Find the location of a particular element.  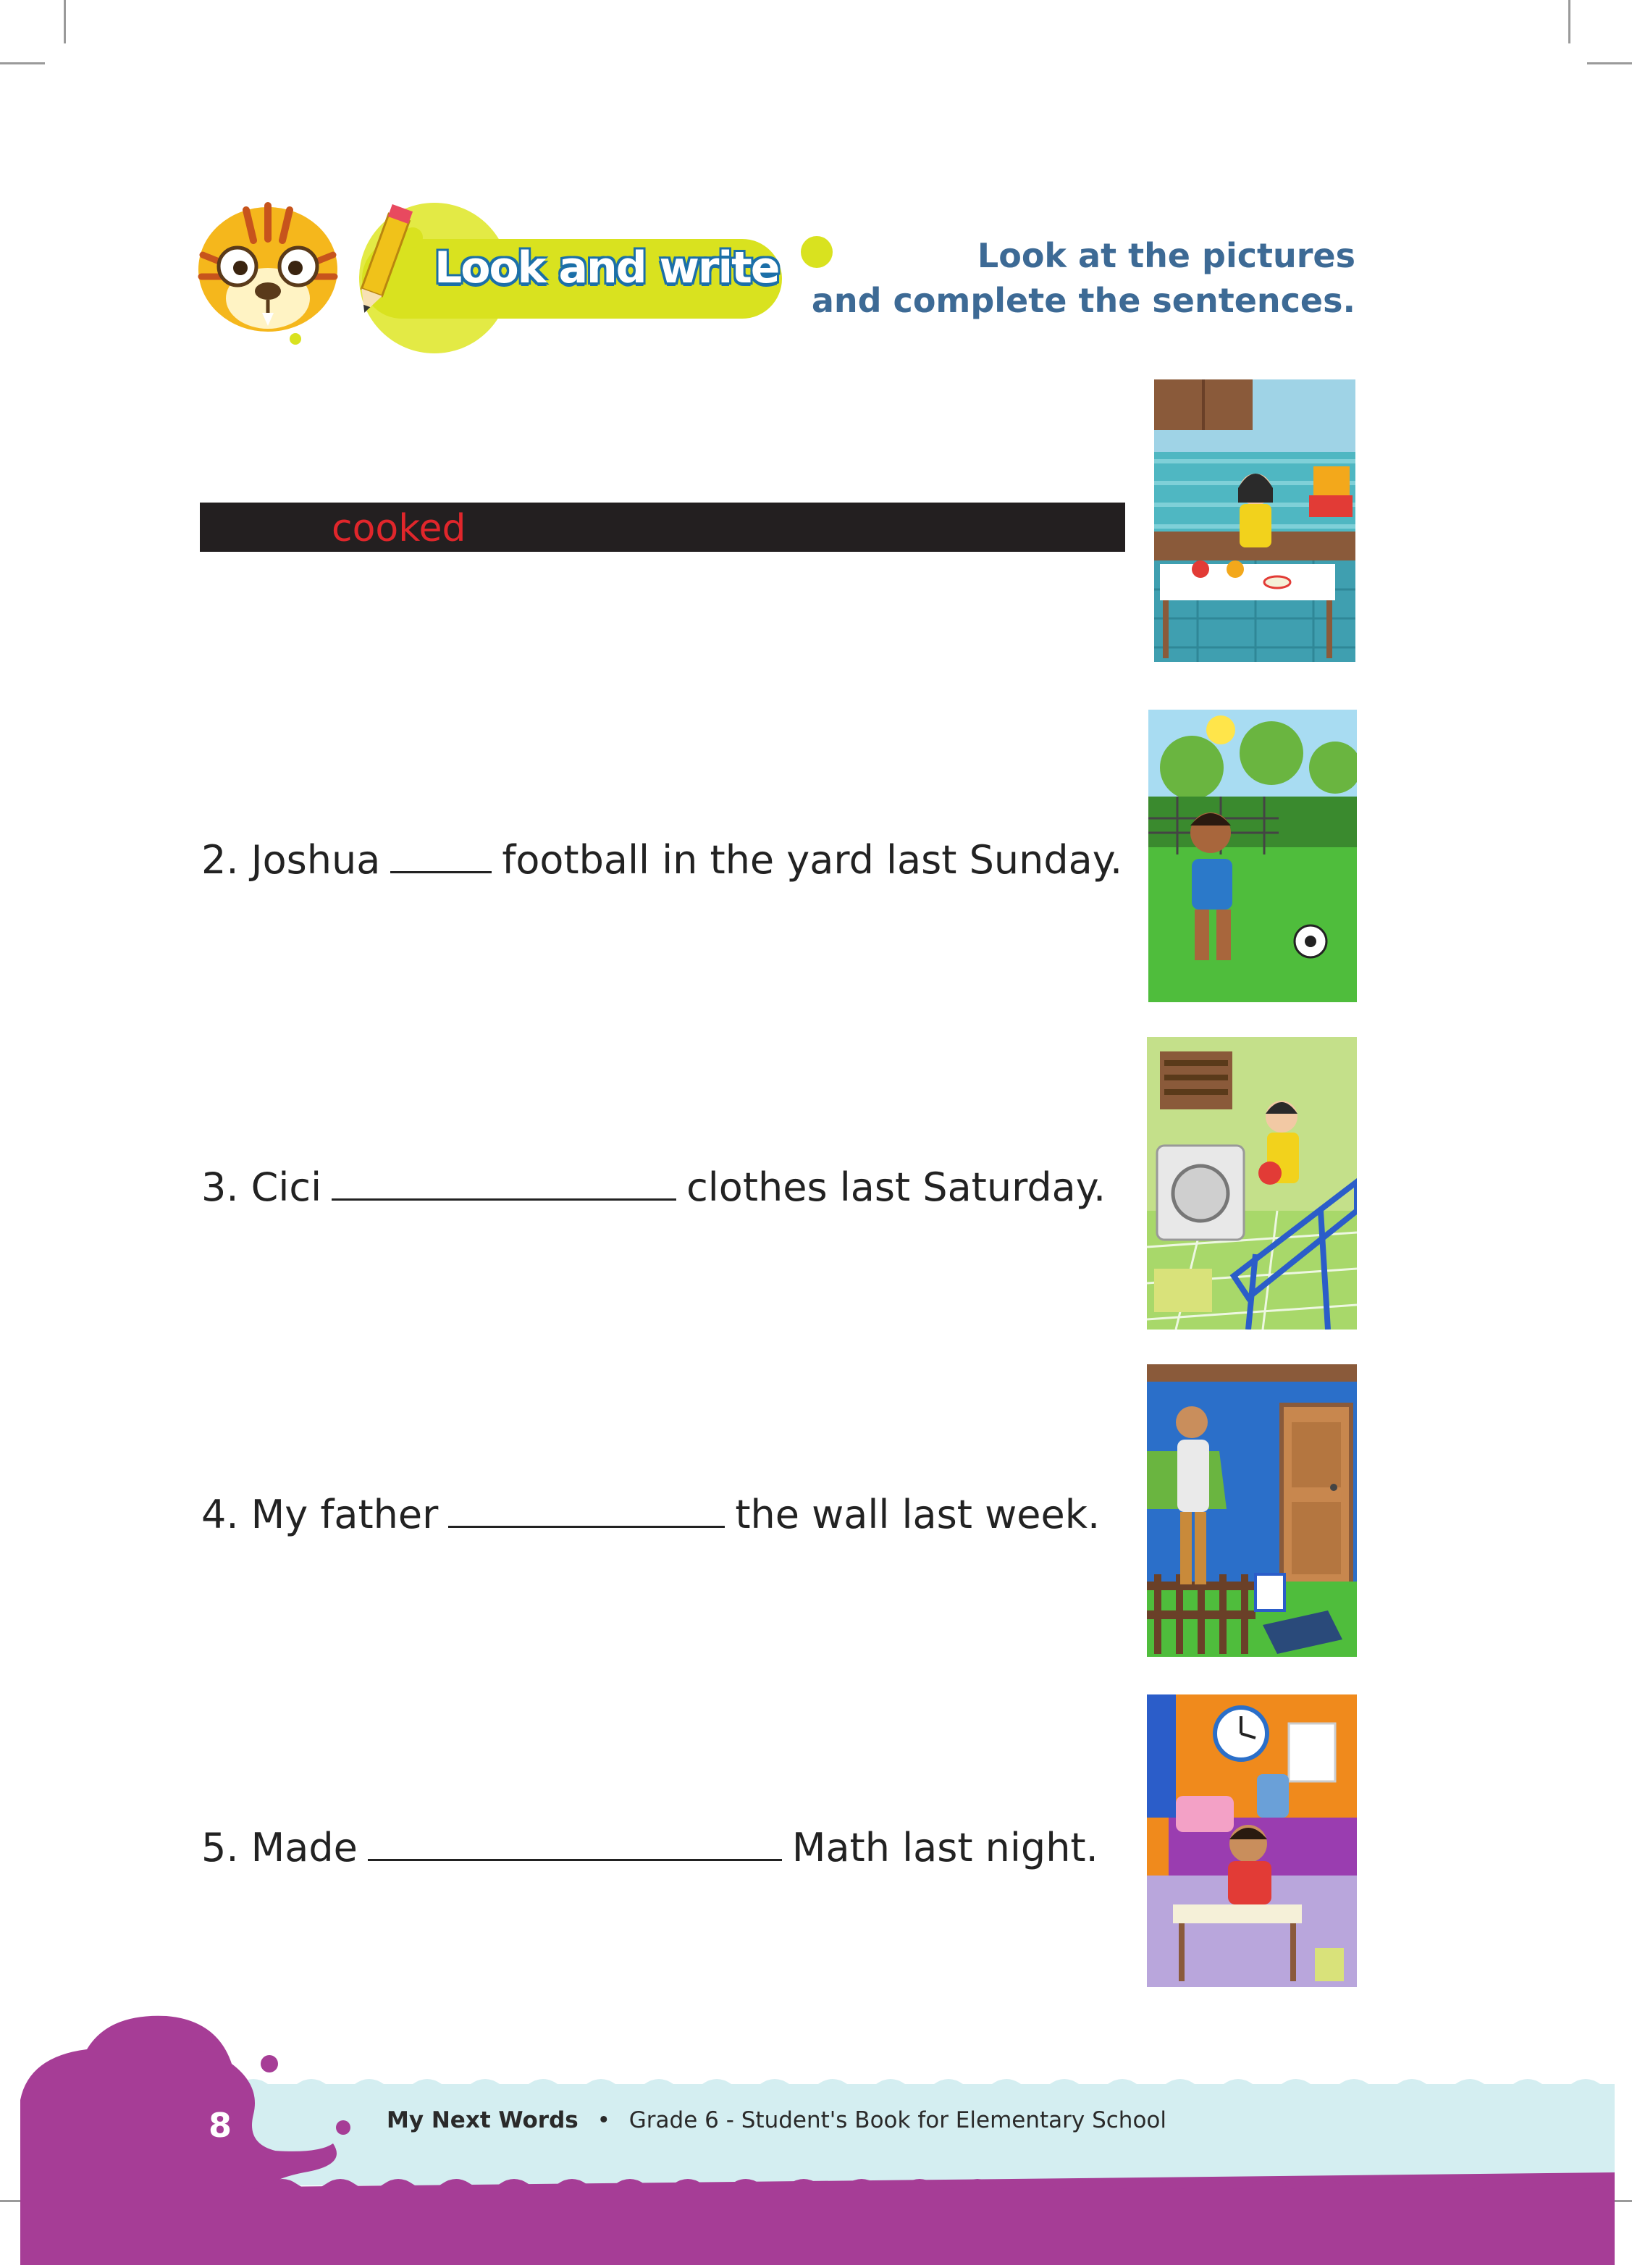

answer-text-1: cooked is located at coordinates (399, 528).